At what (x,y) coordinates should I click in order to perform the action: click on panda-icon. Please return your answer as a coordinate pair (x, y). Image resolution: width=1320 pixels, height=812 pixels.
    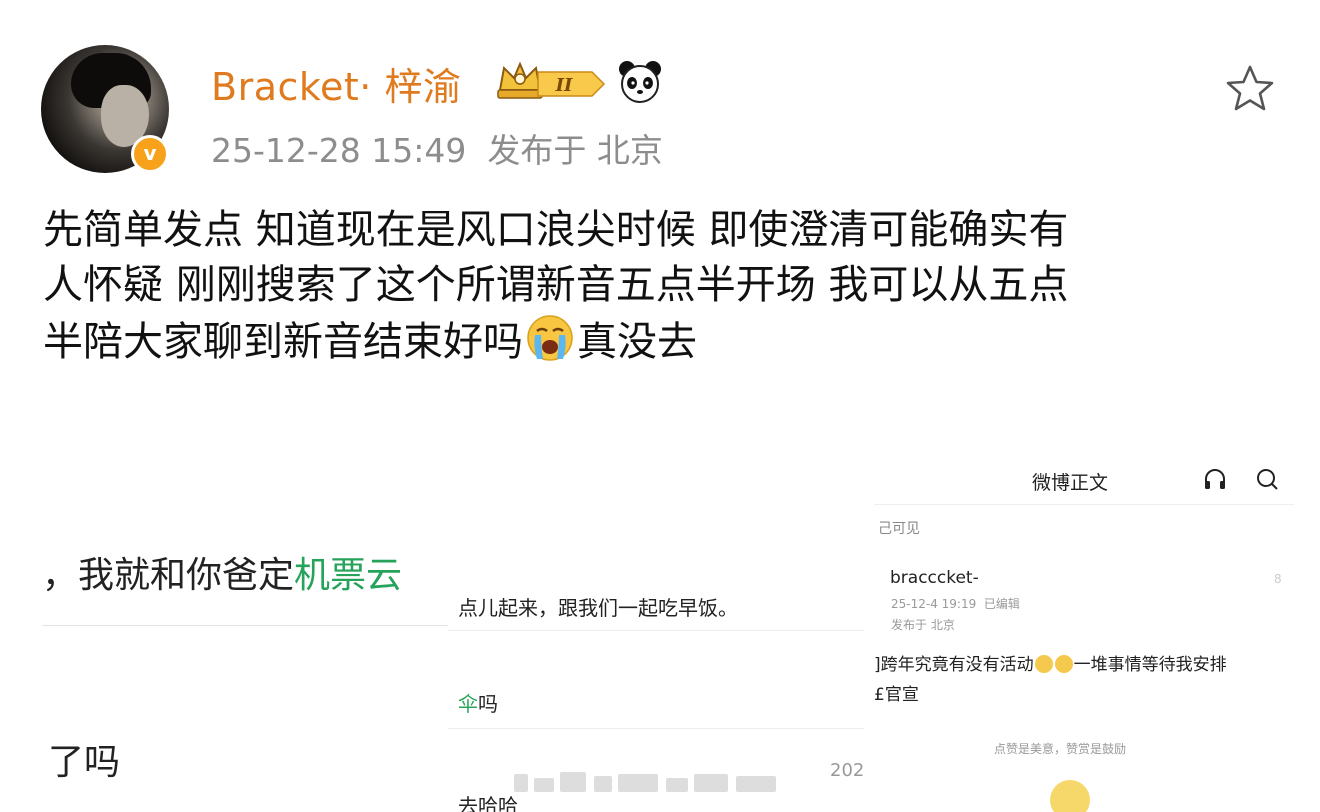
    Looking at the image, I should click on (640, 82).